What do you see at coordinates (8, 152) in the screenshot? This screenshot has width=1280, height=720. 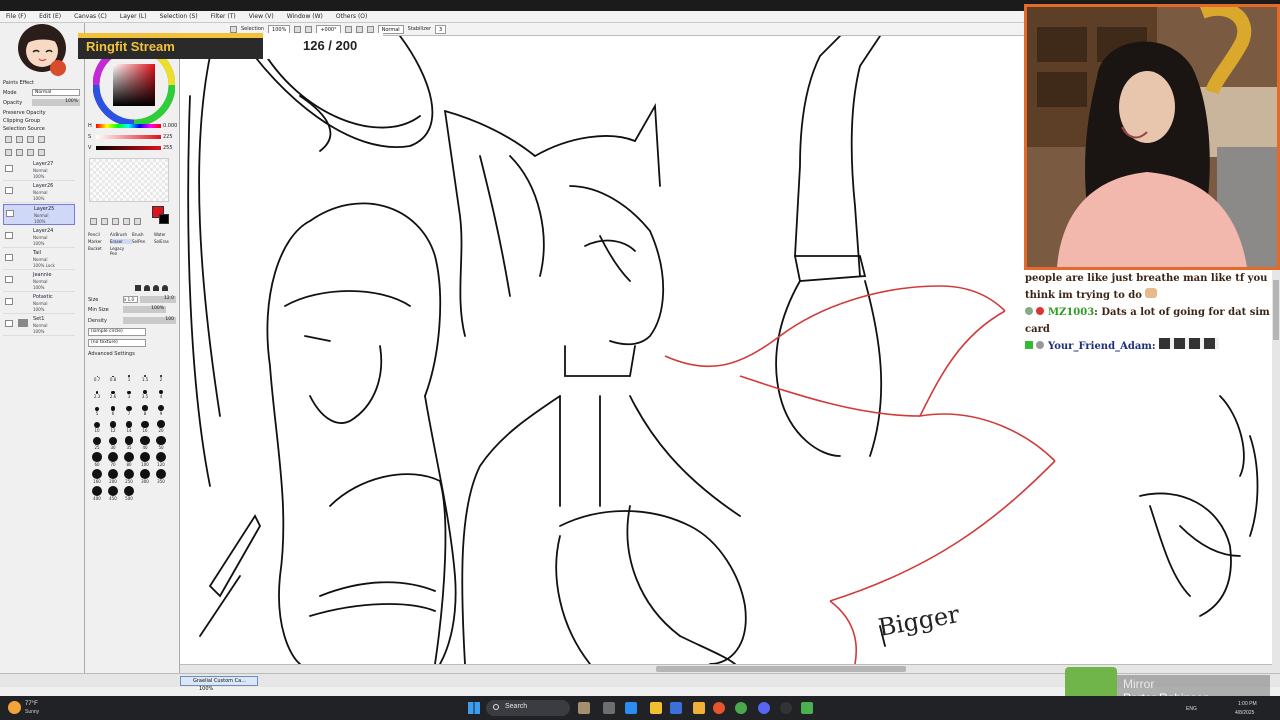 I see `transfer-down-icon` at bounding box center [8, 152].